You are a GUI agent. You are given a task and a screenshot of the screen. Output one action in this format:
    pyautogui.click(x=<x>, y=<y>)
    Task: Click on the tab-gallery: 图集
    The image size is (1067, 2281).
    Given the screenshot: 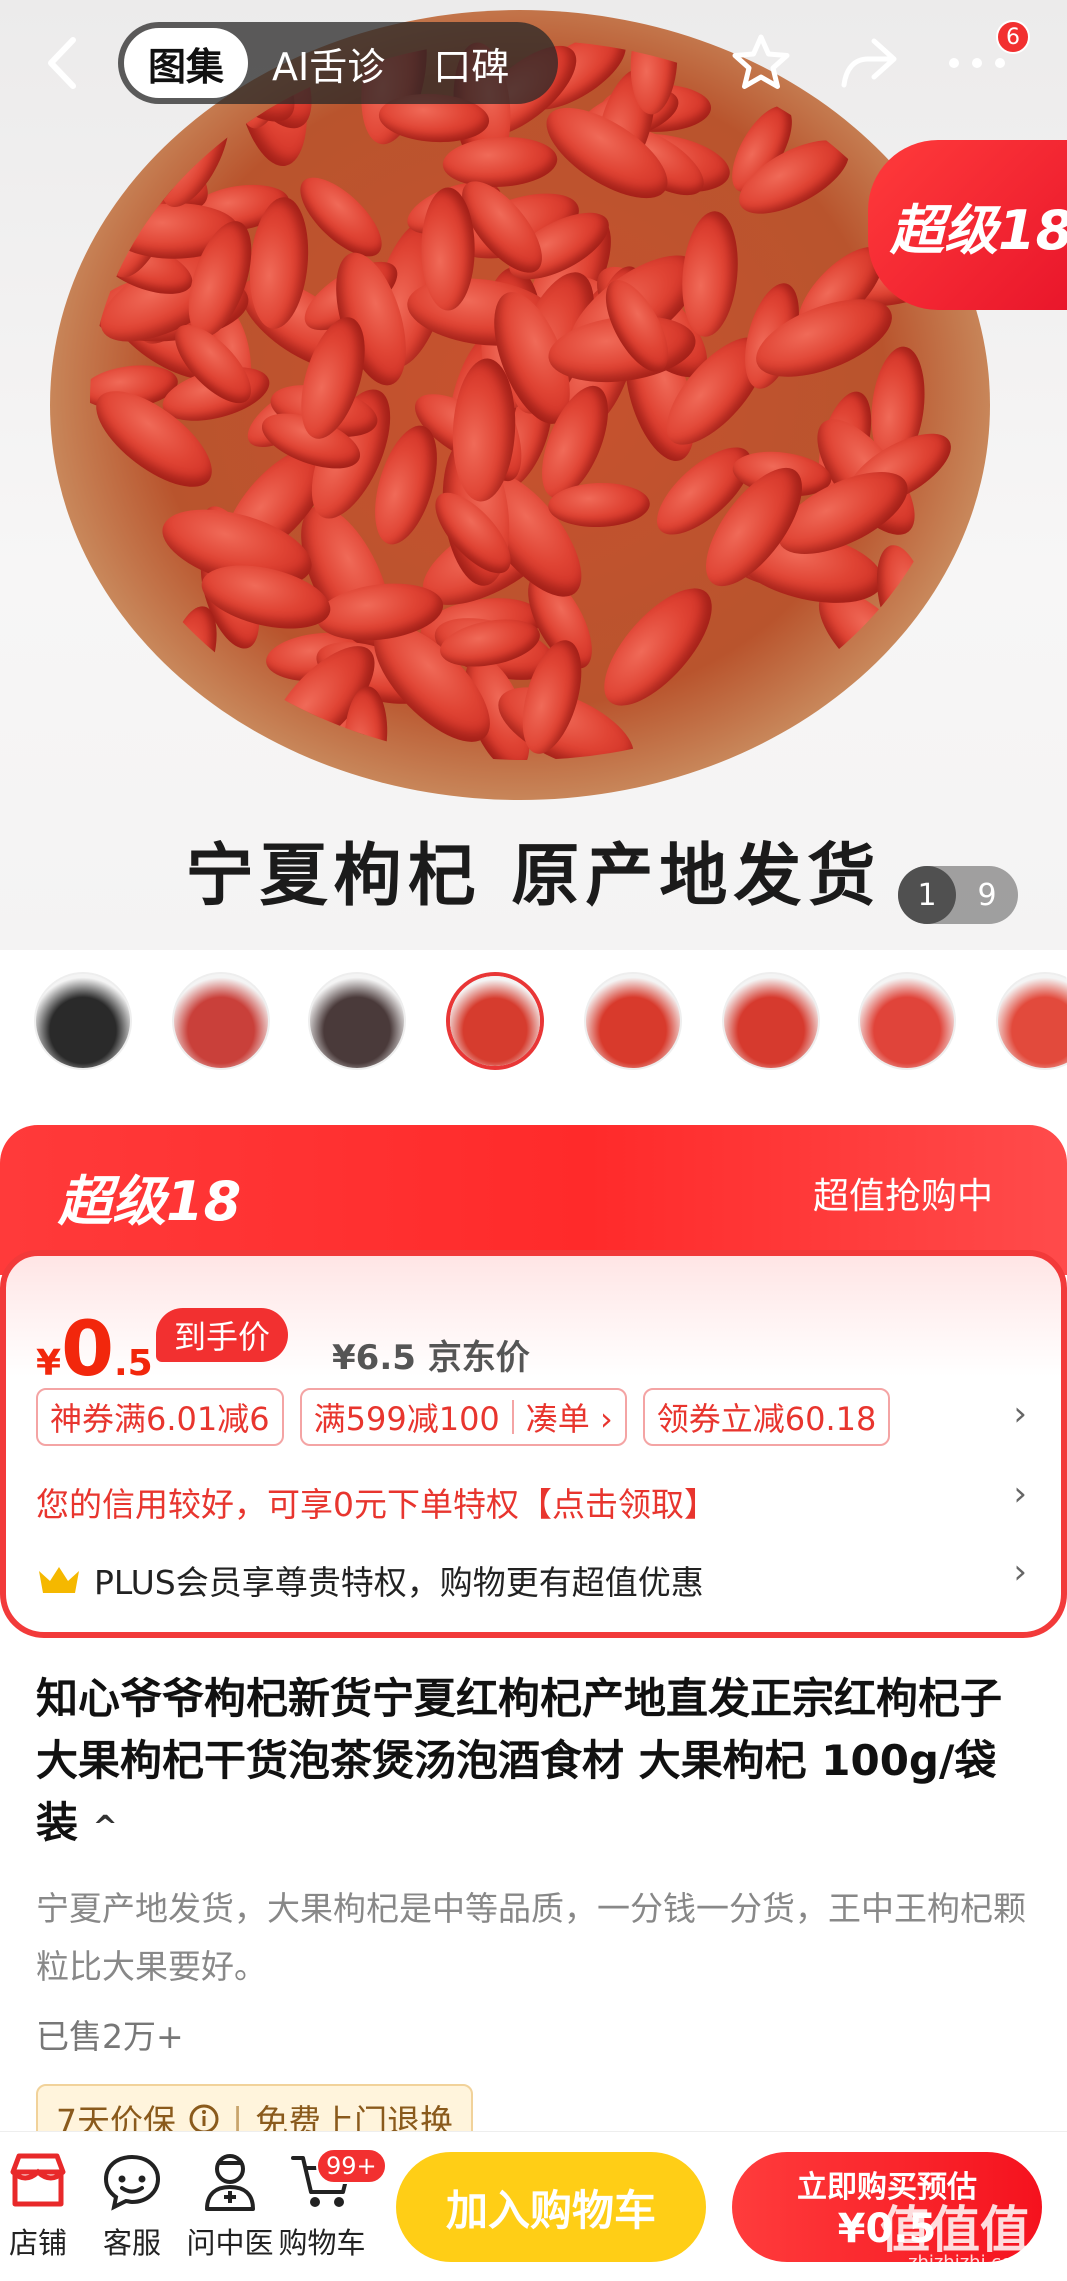 What is the action you would take?
    pyautogui.click(x=186, y=63)
    